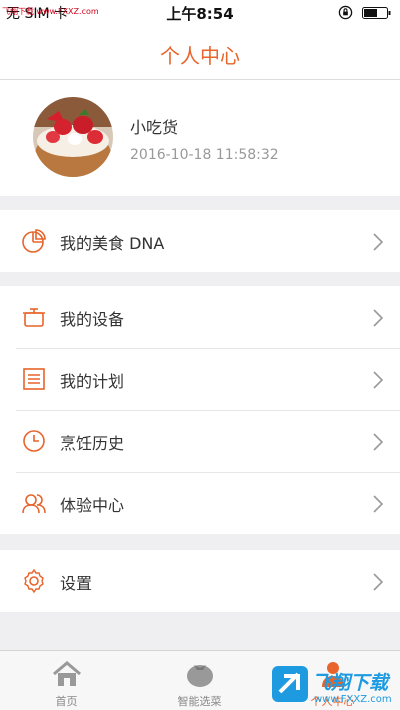 The width and height of the screenshot is (400, 710). I want to click on tab-label: 首页, so click(66, 701).